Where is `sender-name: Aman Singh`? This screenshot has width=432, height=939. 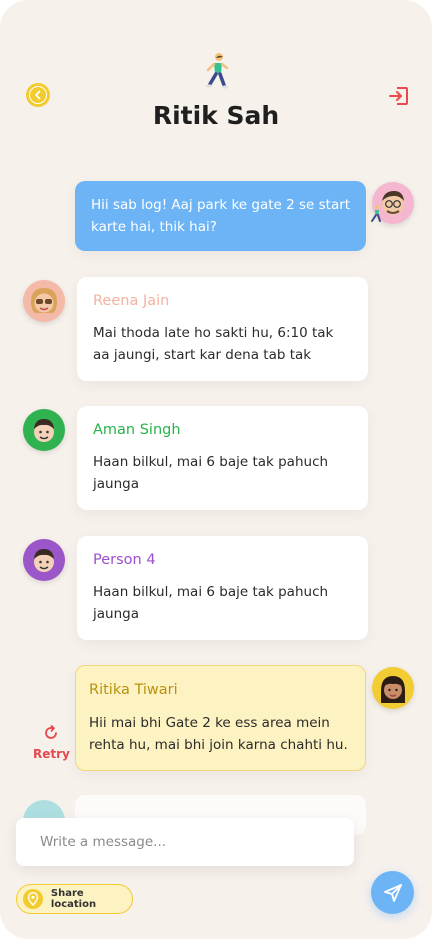
sender-name: Aman Singh is located at coordinates (137, 430).